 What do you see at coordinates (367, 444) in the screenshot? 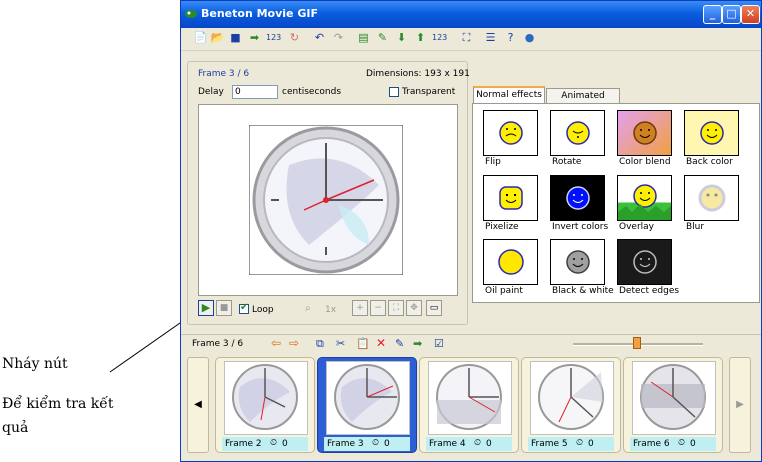
I see `frame-caption: Frame 3 ⏲ 0` at bounding box center [367, 444].